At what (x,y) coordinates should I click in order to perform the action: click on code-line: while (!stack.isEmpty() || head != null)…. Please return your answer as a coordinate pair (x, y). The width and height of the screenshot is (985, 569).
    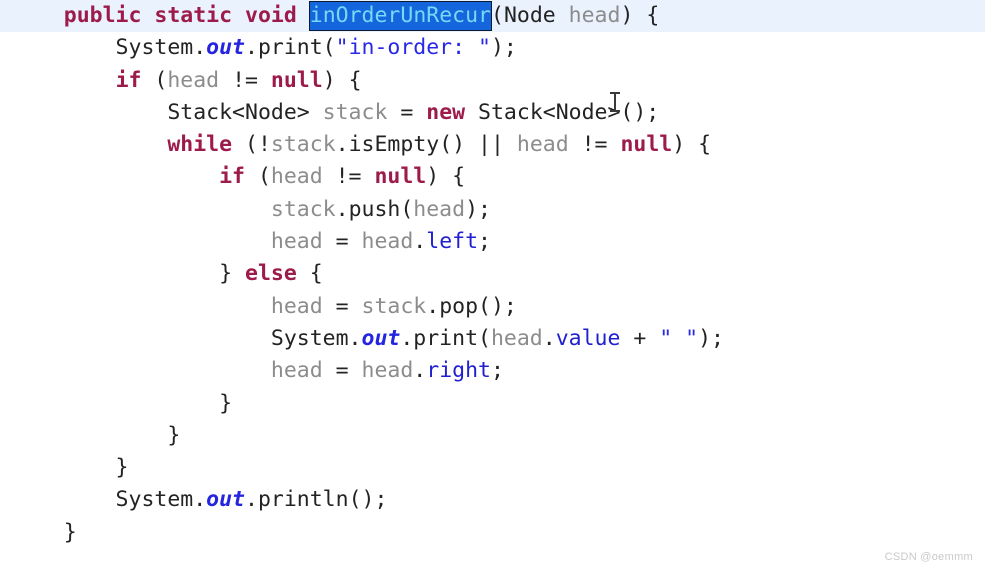
    Looking at the image, I should click on (492, 145).